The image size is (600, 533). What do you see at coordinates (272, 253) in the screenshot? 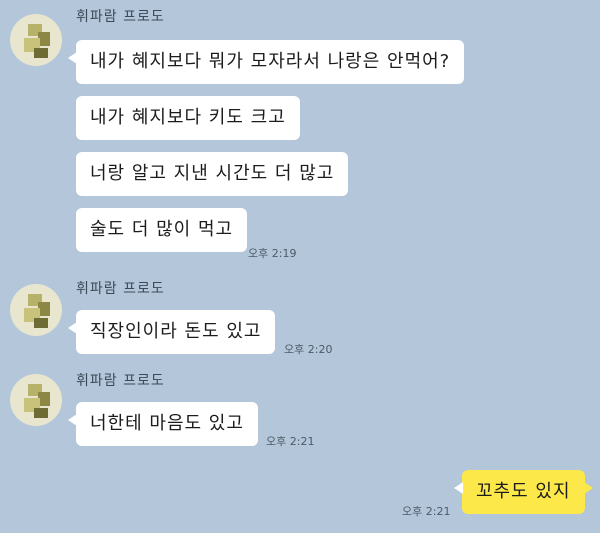
I see `message-timestamp: 오후 2:19` at bounding box center [272, 253].